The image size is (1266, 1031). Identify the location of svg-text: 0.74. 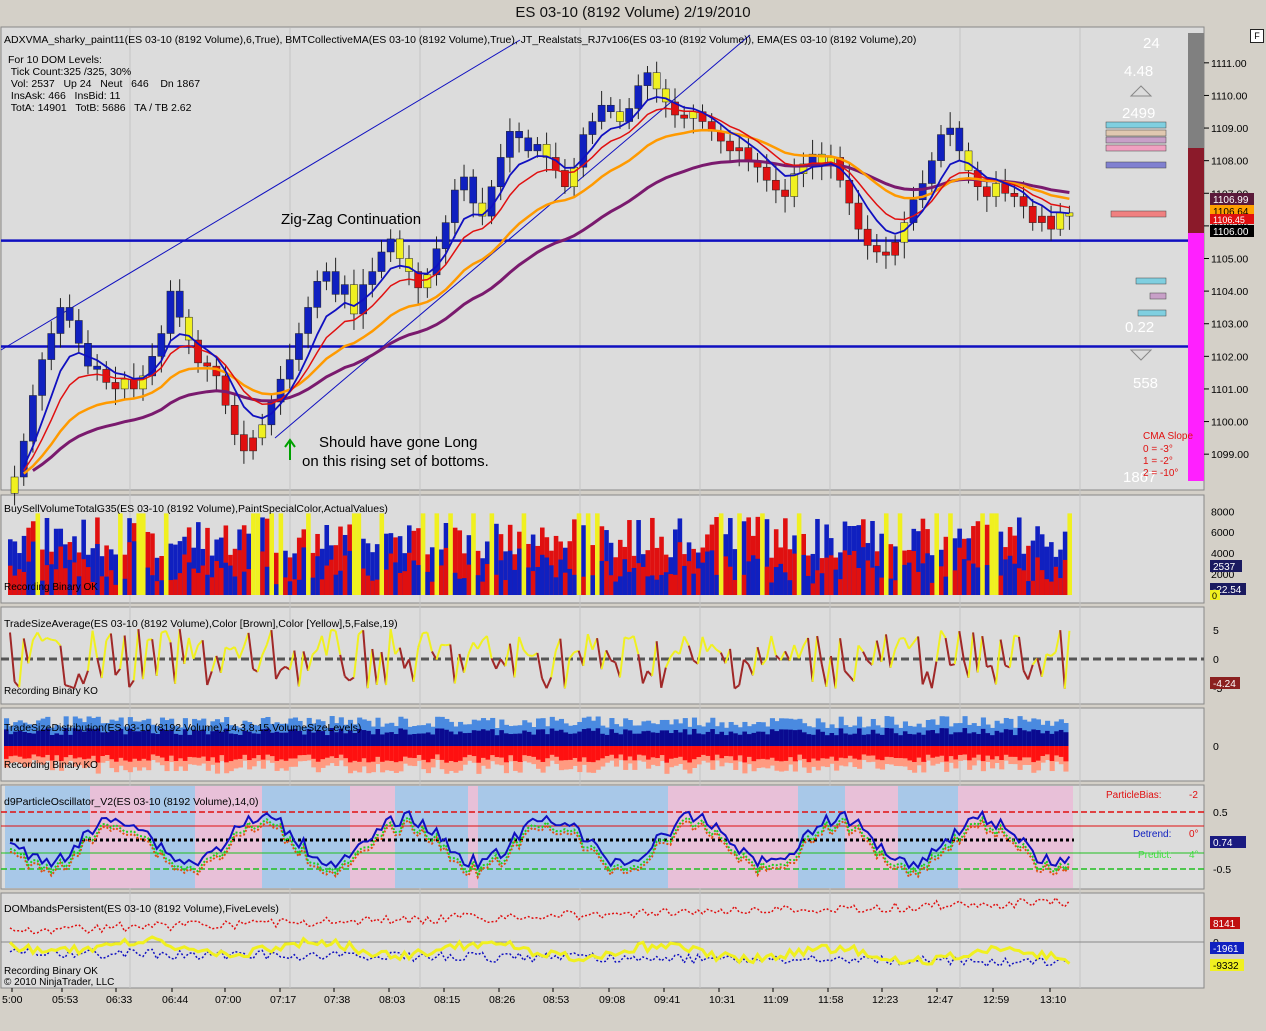
(1223, 843).